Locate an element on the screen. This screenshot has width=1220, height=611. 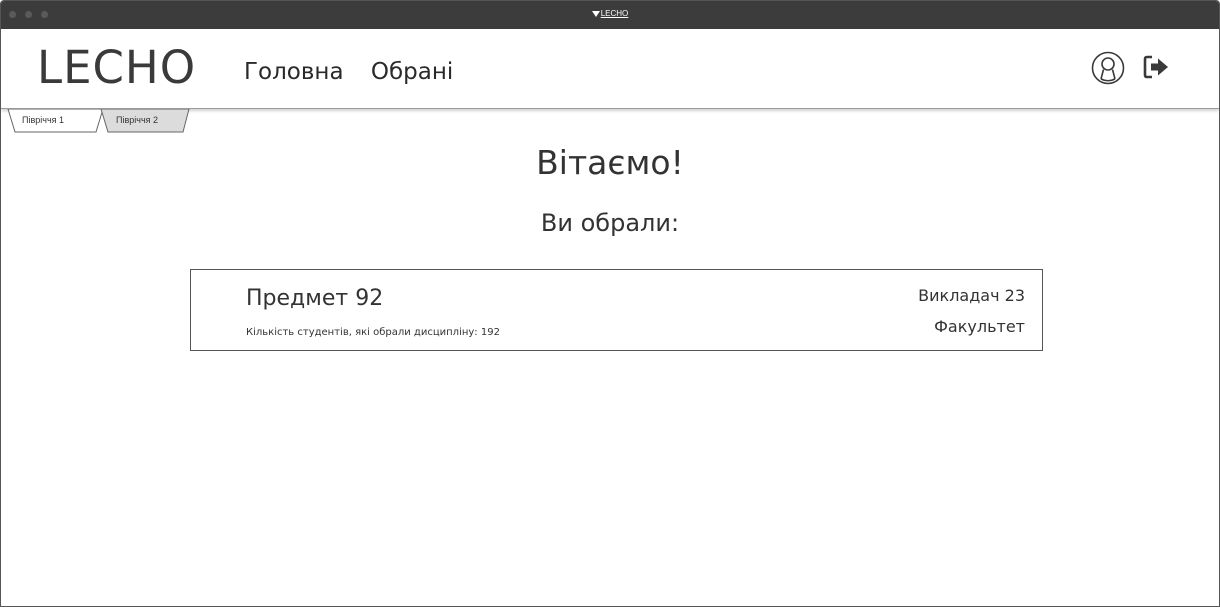
tab-semester-1: Півріччя 1 is located at coordinates (43, 120).